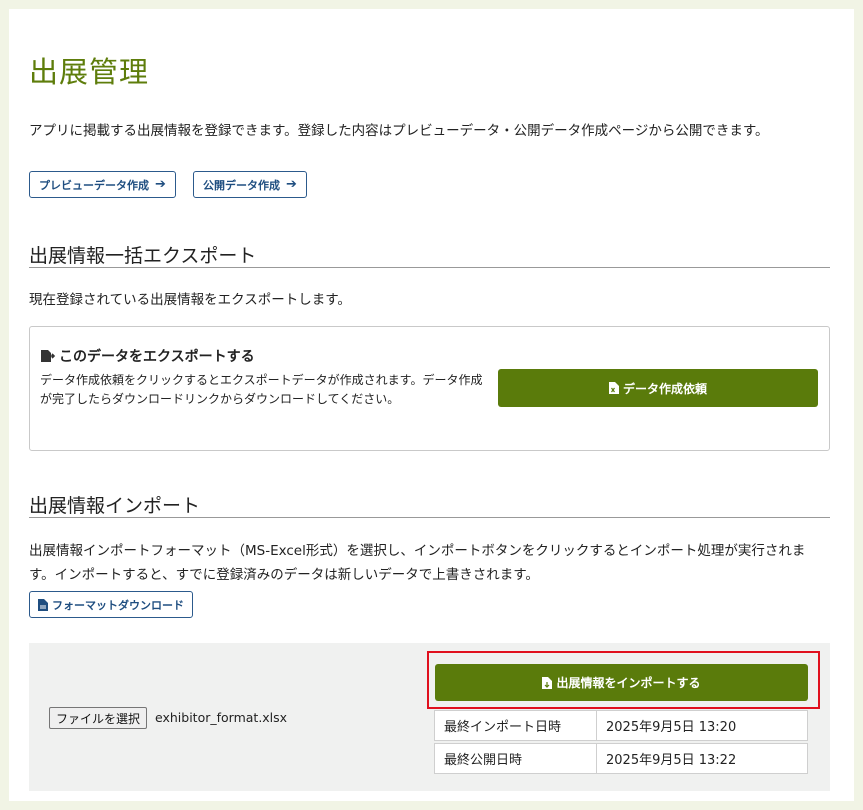  Describe the element at coordinates (48, 356) in the screenshot. I see `file-export-icon` at that location.